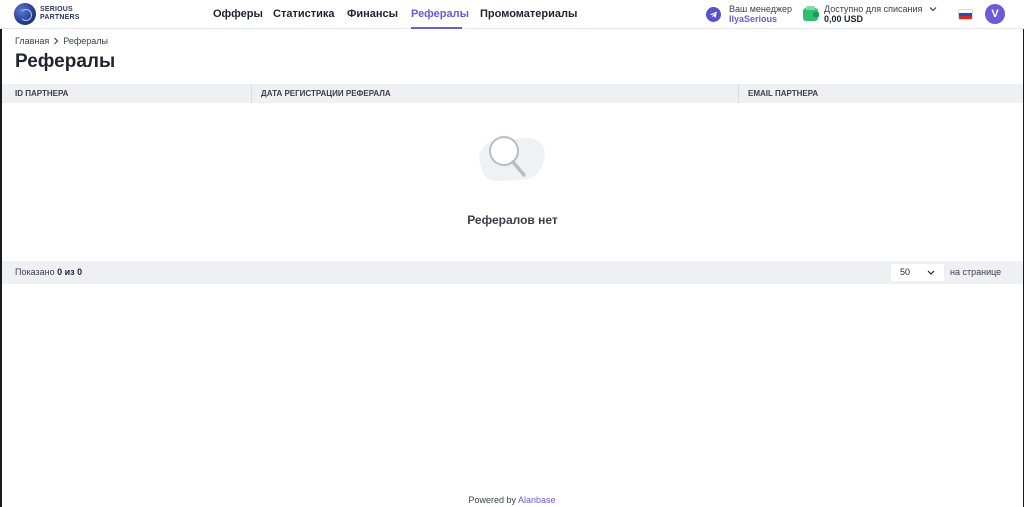 The image size is (1024, 507). What do you see at coordinates (304, 14) in the screenshot?
I see `nav-item-statistics: Статистика` at bounding box center [304, 14].